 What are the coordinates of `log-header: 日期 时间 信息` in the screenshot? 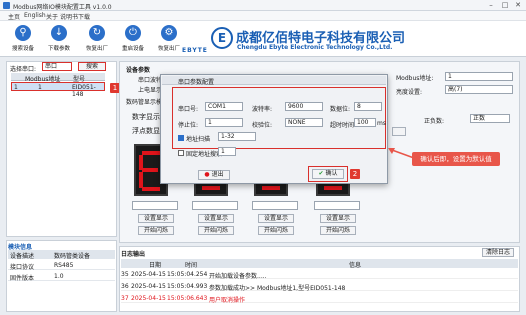 It's located at (319, 264).